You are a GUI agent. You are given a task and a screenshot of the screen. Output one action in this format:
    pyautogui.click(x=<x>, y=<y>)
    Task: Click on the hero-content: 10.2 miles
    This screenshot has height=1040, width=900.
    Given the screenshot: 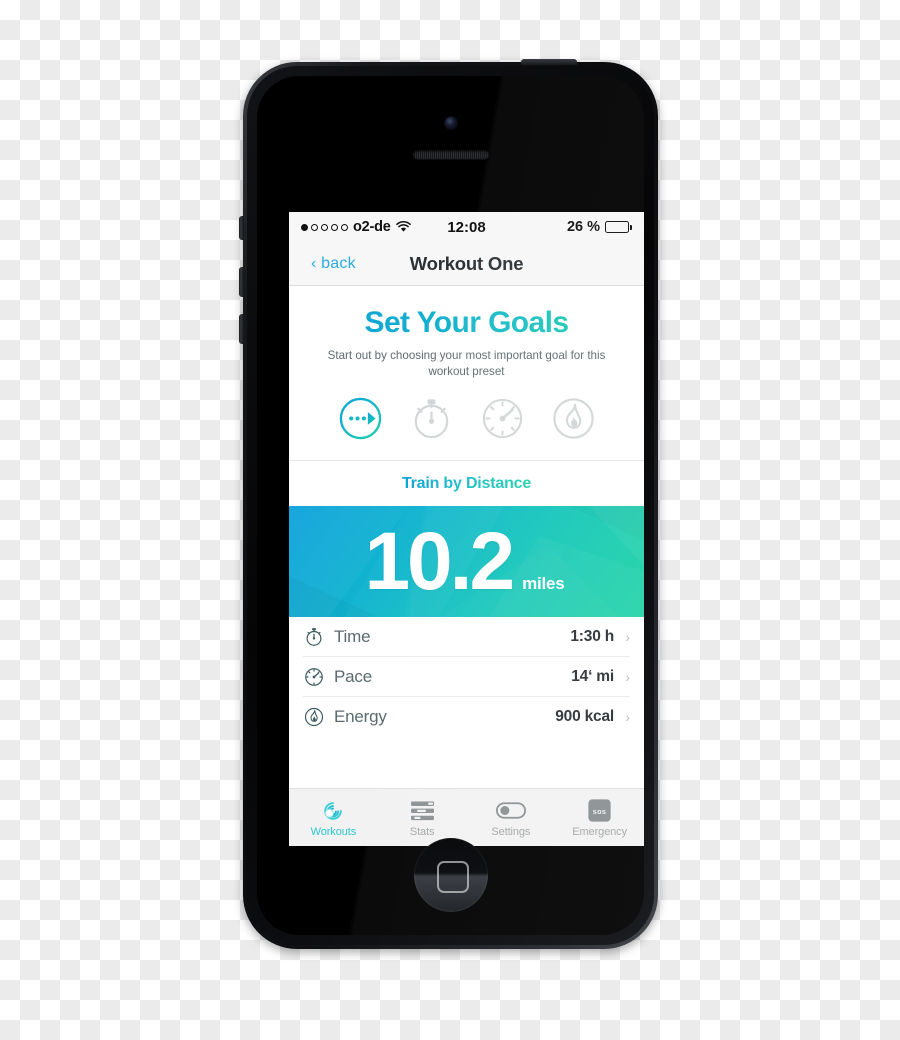 What is the action you would take?
    pyautogui.click(x=464, y=561)
    